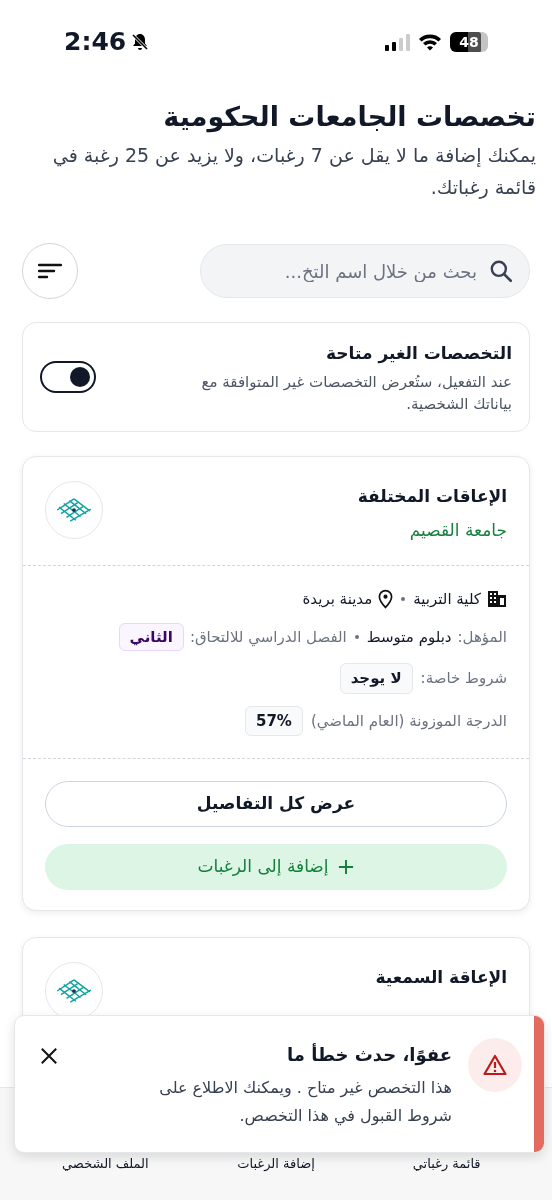  What do you see at coordinates (497, 599) in the screenshot?
I see `building-icon` at bounding box center [497, 599].